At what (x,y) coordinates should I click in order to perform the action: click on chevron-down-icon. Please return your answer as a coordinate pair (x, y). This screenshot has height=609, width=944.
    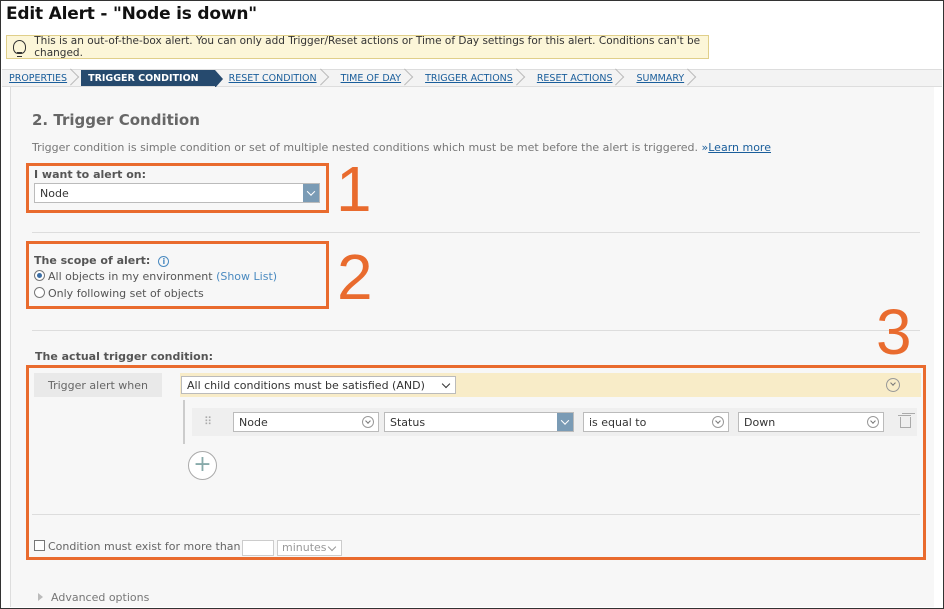
    Looking at the image, I should click on (311, 193).